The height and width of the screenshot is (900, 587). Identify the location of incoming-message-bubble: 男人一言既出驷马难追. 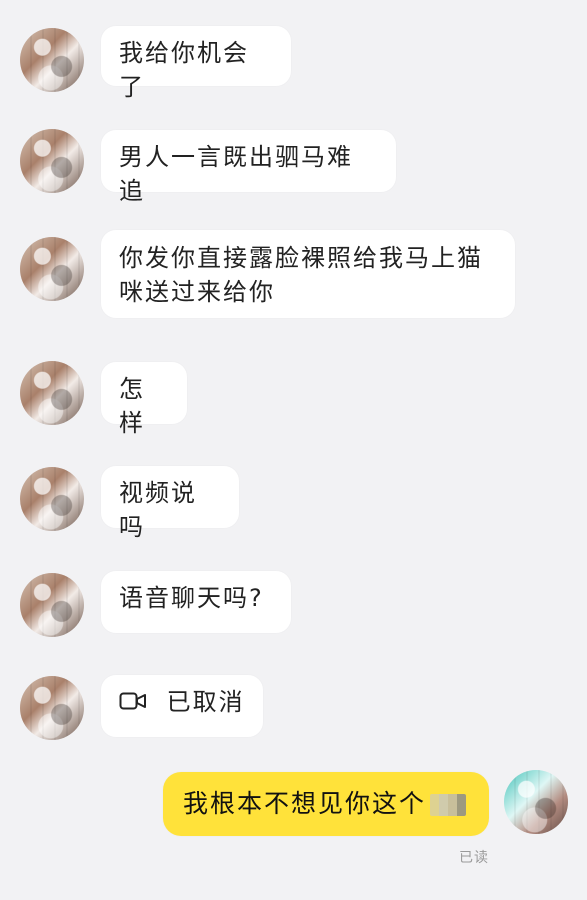
(248, 167).